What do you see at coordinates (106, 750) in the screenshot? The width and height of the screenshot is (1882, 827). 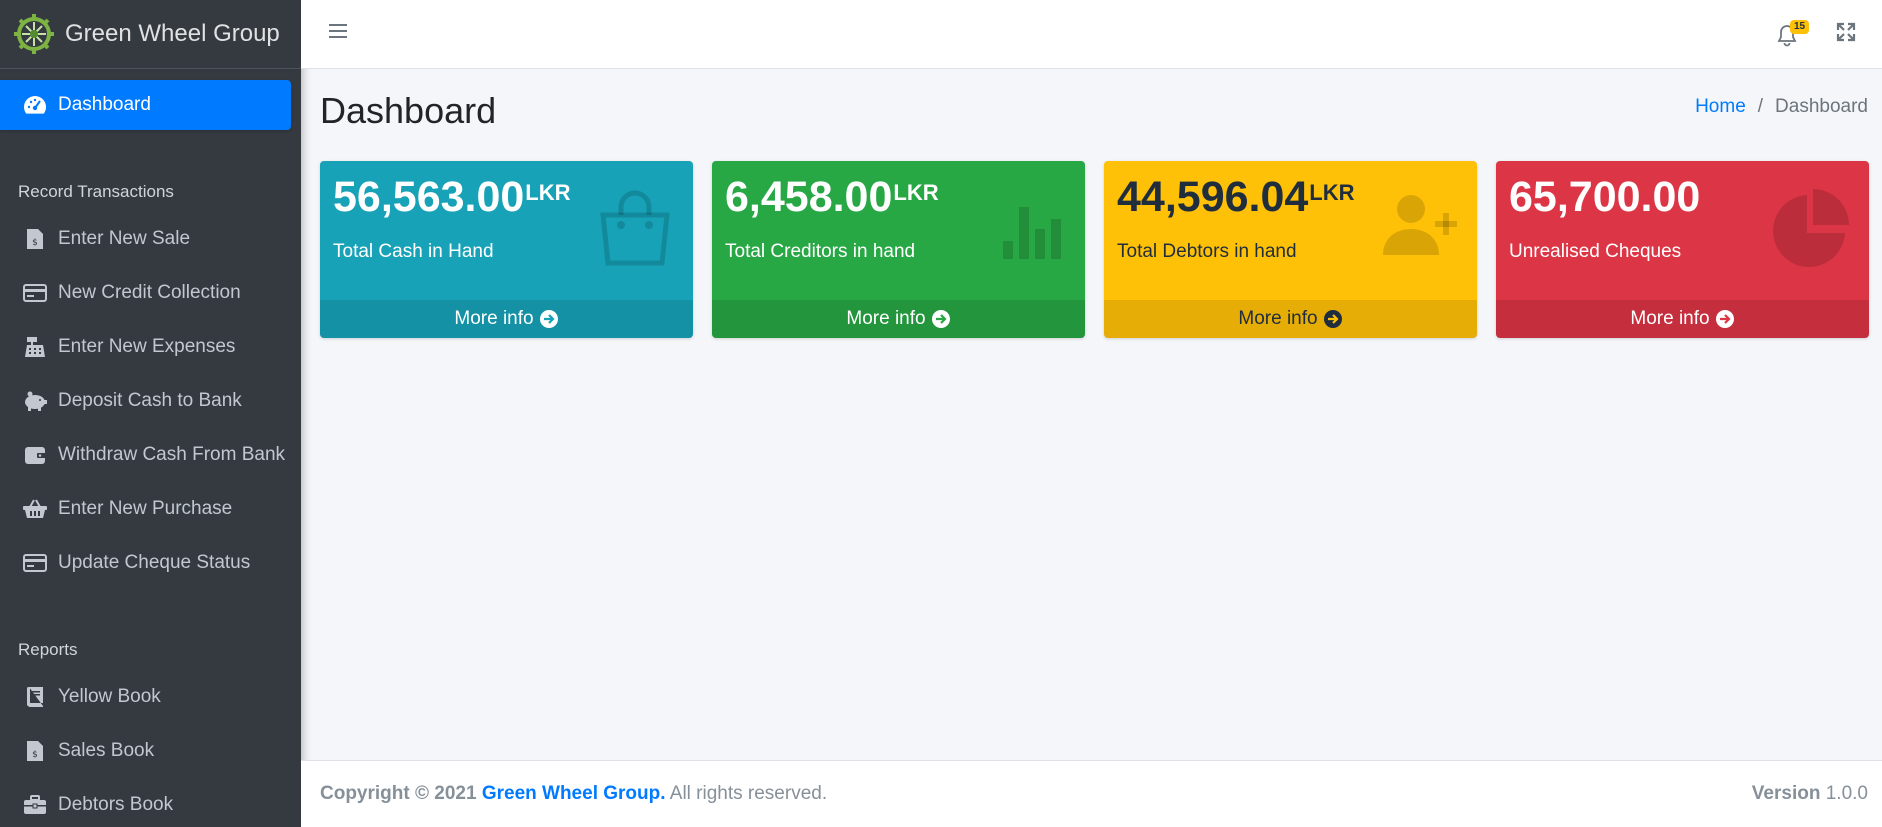 I see `sidebar-item-label: Sales Book` at bounding box center [106, 750].